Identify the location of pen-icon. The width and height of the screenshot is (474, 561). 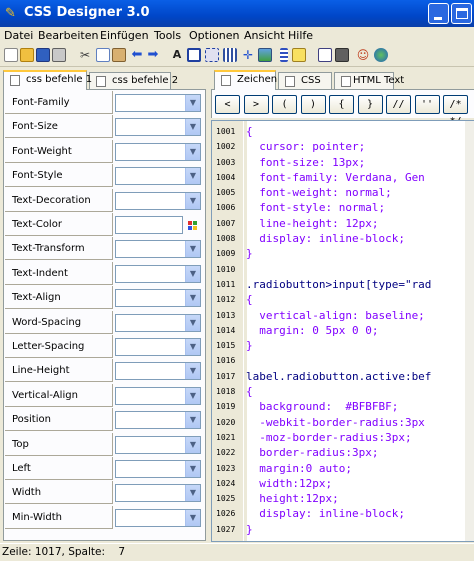
(299, 55).